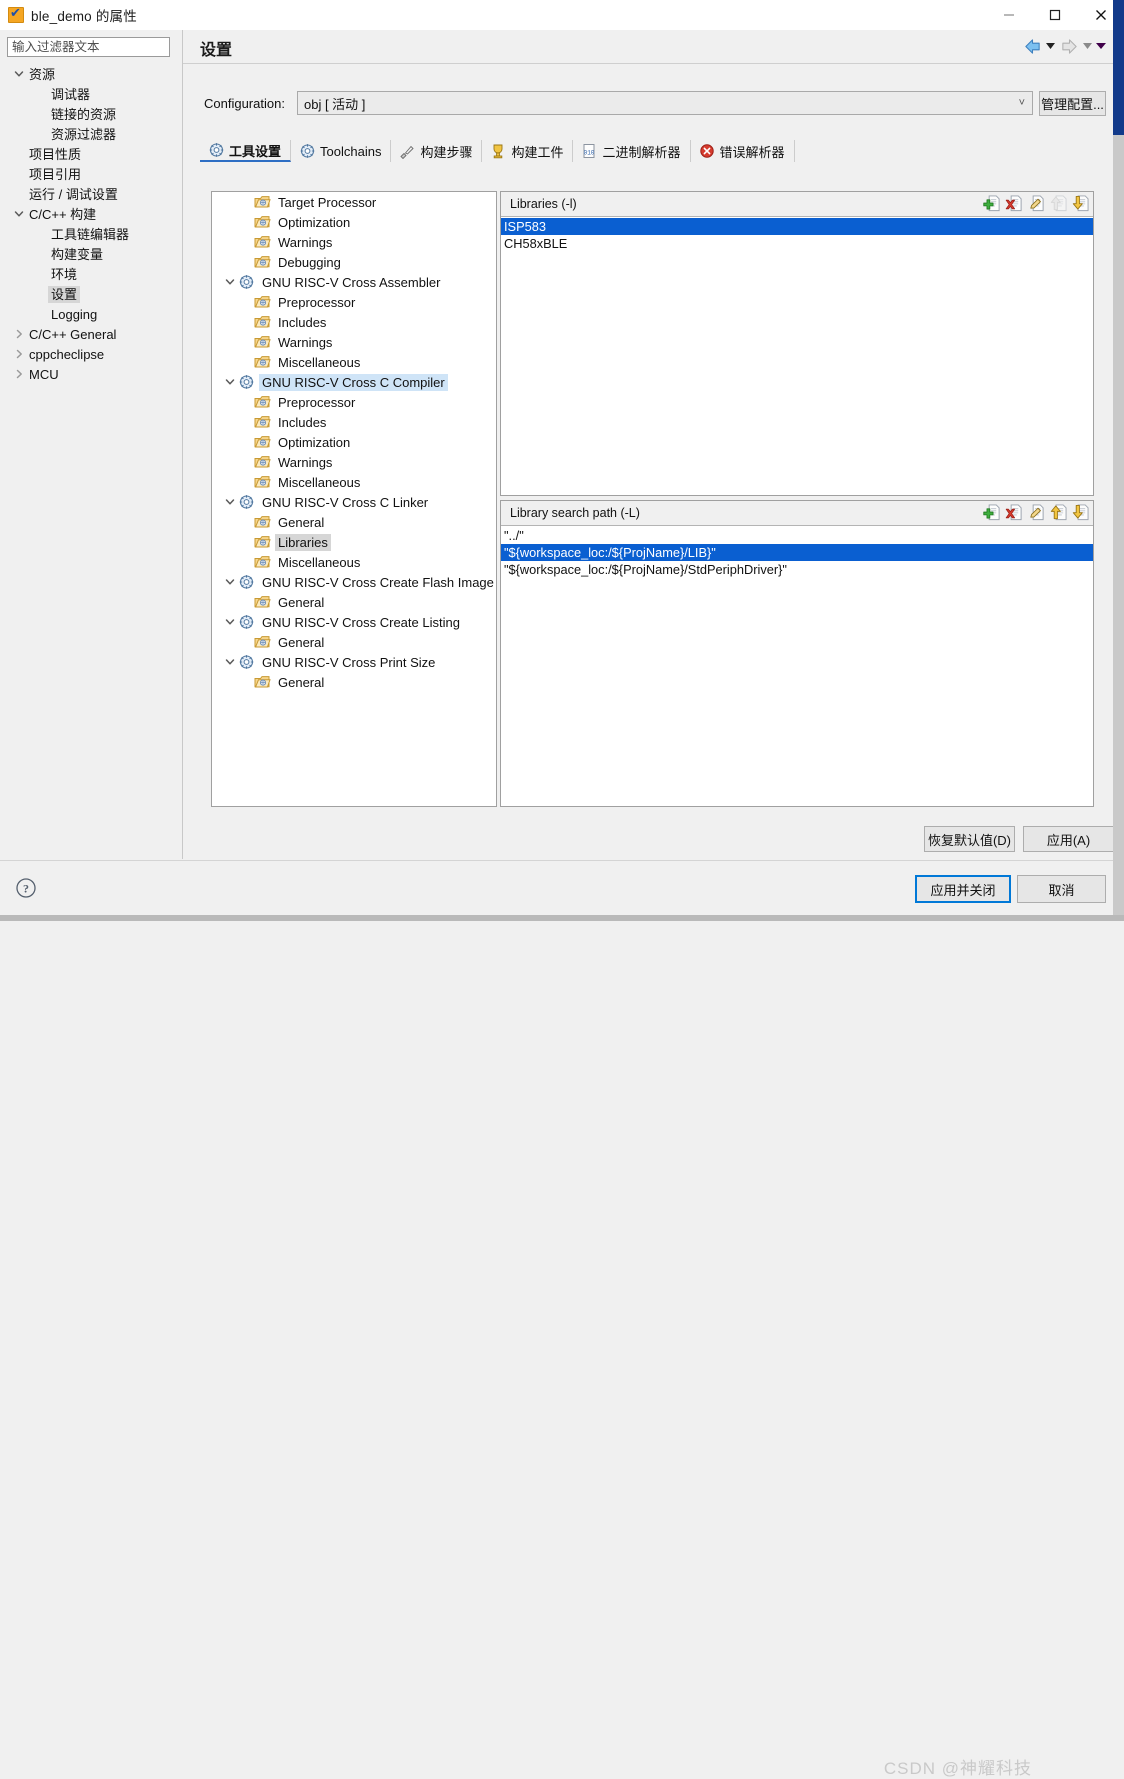 The image size is (1124, 1779). Describe the element at coordinates (632, 151) in the screenshot. I see `tab-4: 010 二进制解析器` at that location.